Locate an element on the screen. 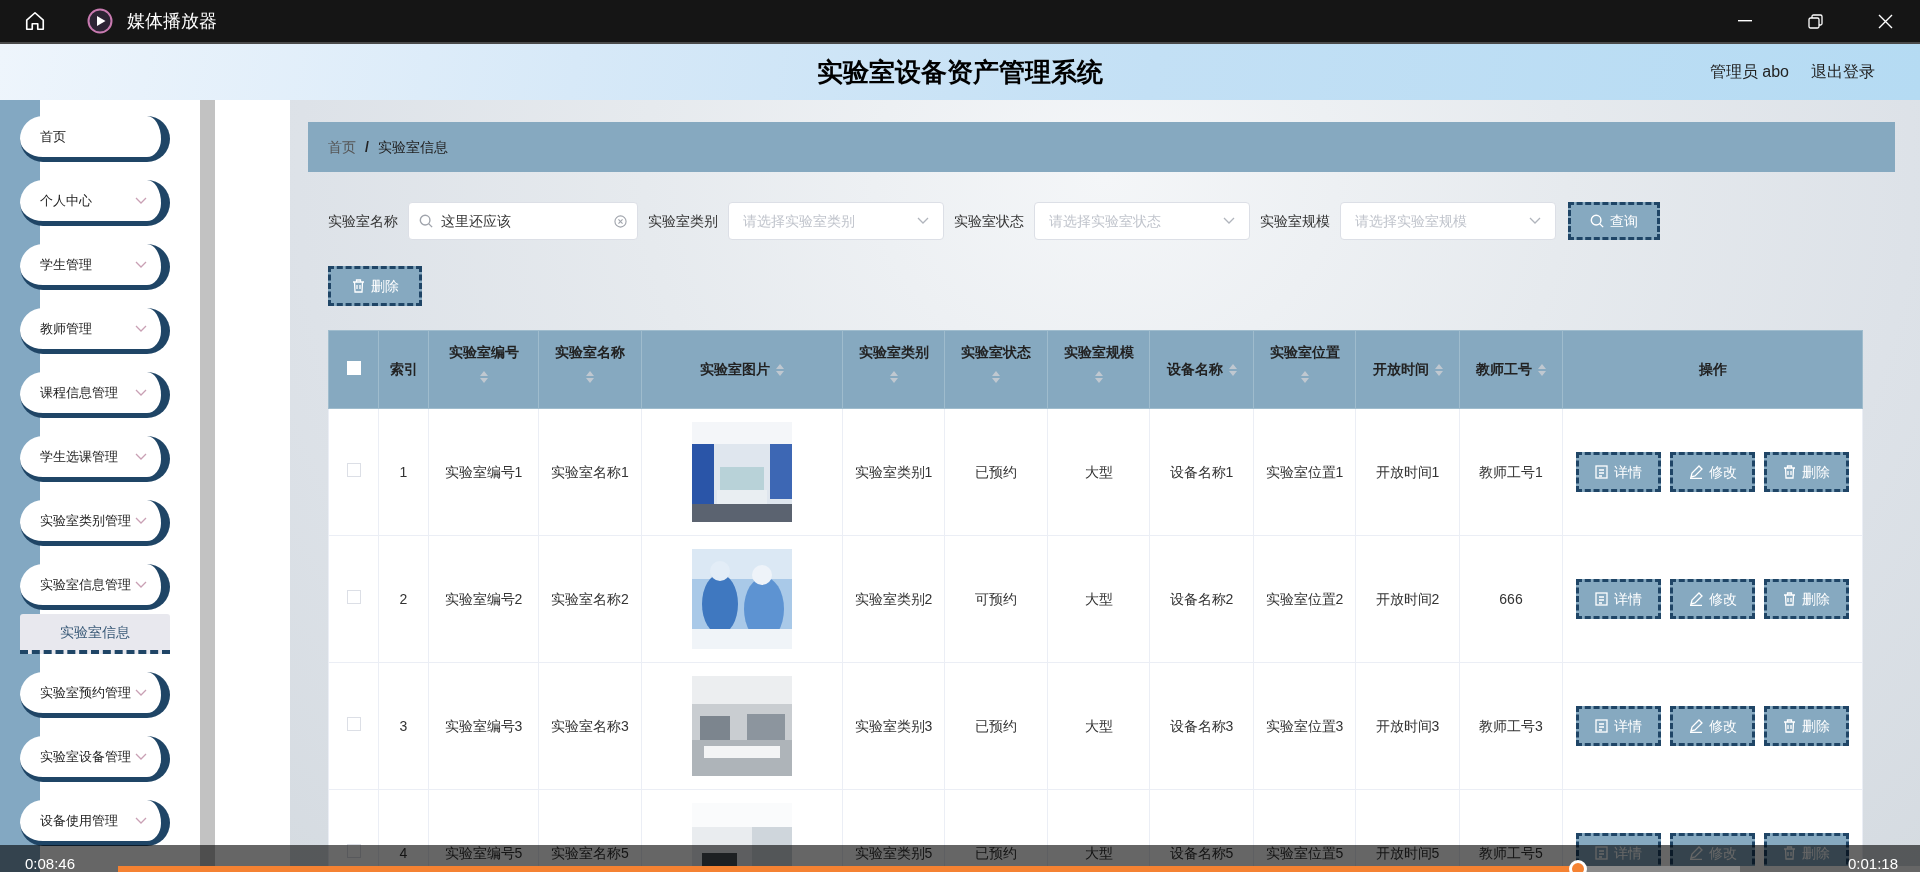 The image size is (1920, 872). select-field: 请选择实验室状态 is located at coordinates (1142, 221).